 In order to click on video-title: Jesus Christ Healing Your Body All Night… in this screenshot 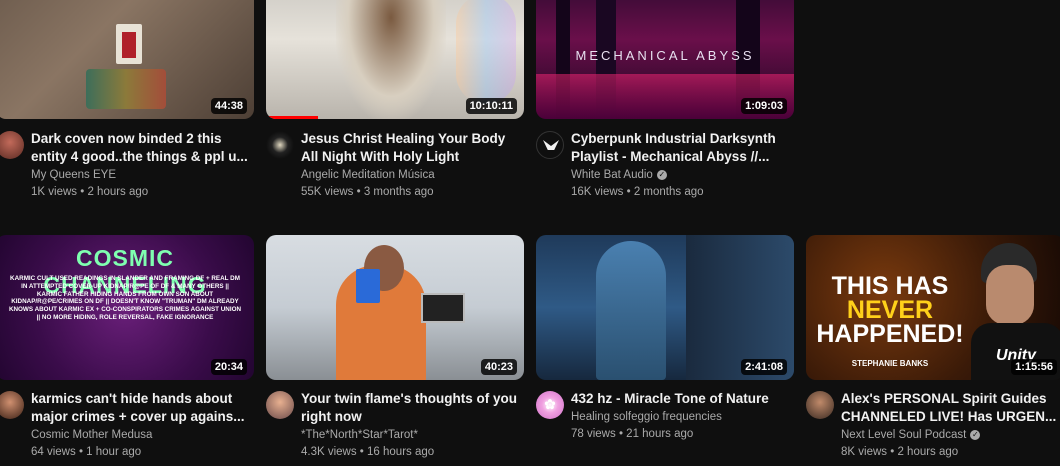, I will do `click(410, 148)`.